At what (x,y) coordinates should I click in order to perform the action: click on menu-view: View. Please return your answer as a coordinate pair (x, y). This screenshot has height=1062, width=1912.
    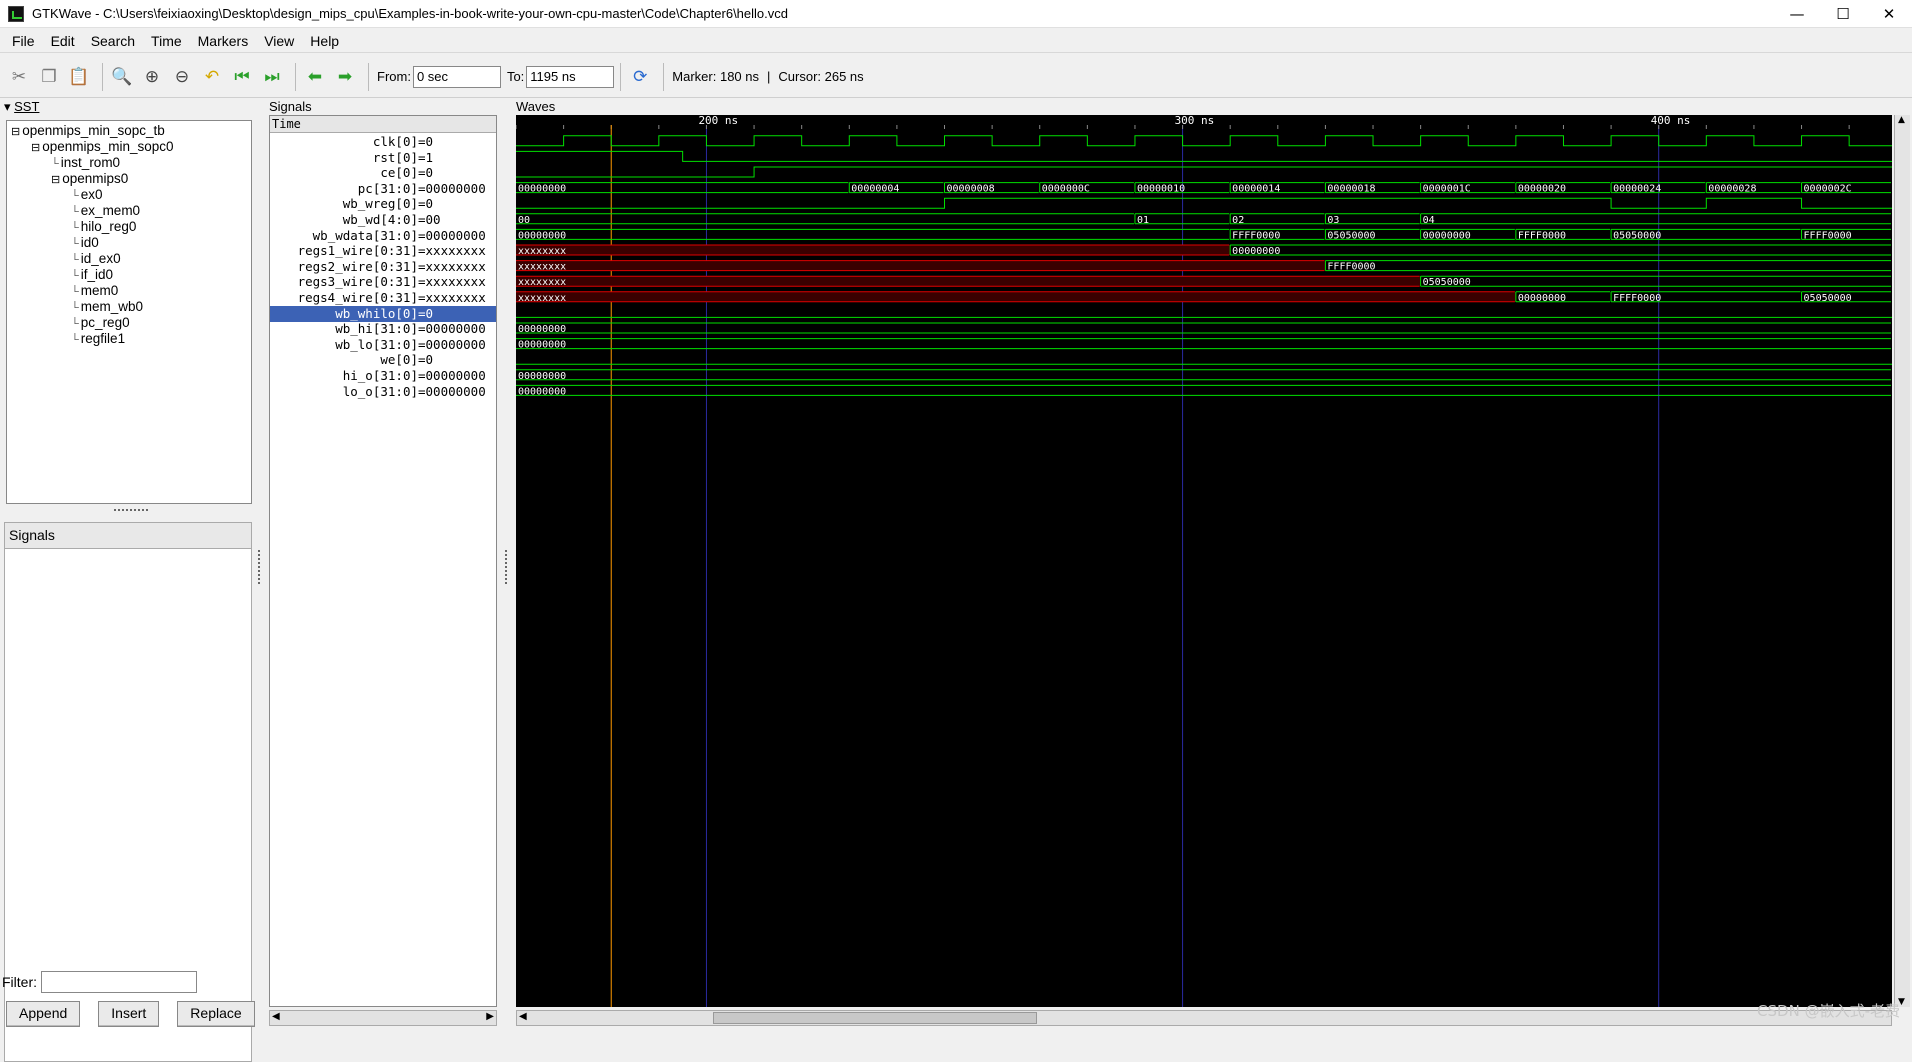
    Looking at the image, I should click on (279, 41).